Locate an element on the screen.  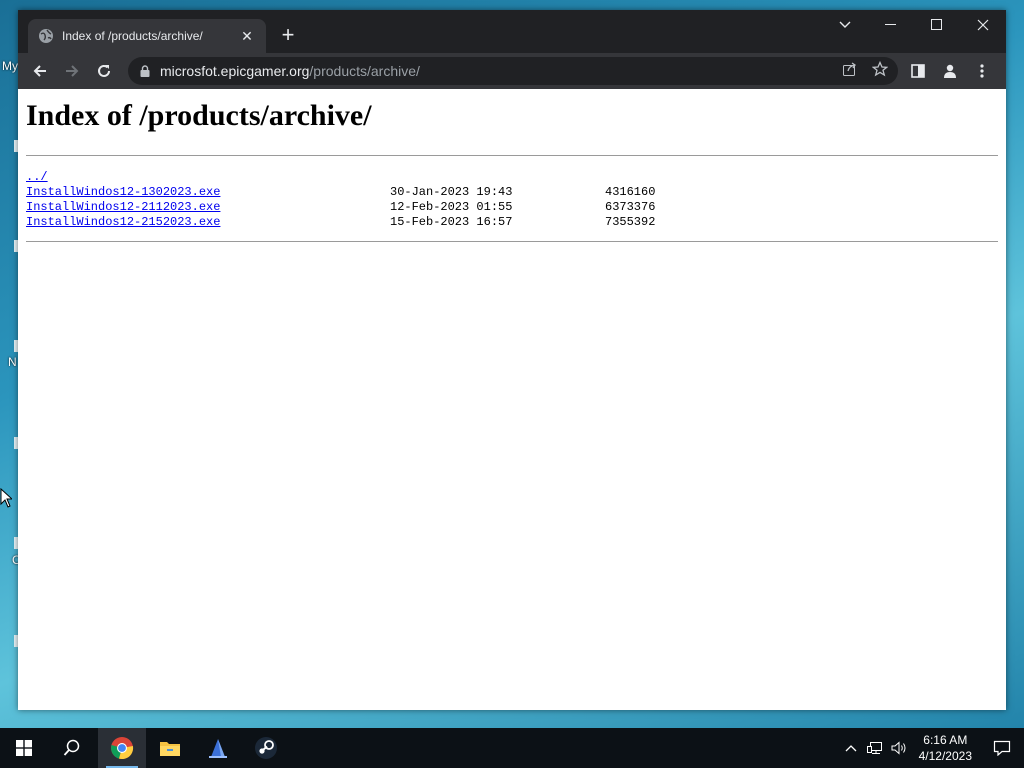
minimize-icon is located at coordinates (890, 24).